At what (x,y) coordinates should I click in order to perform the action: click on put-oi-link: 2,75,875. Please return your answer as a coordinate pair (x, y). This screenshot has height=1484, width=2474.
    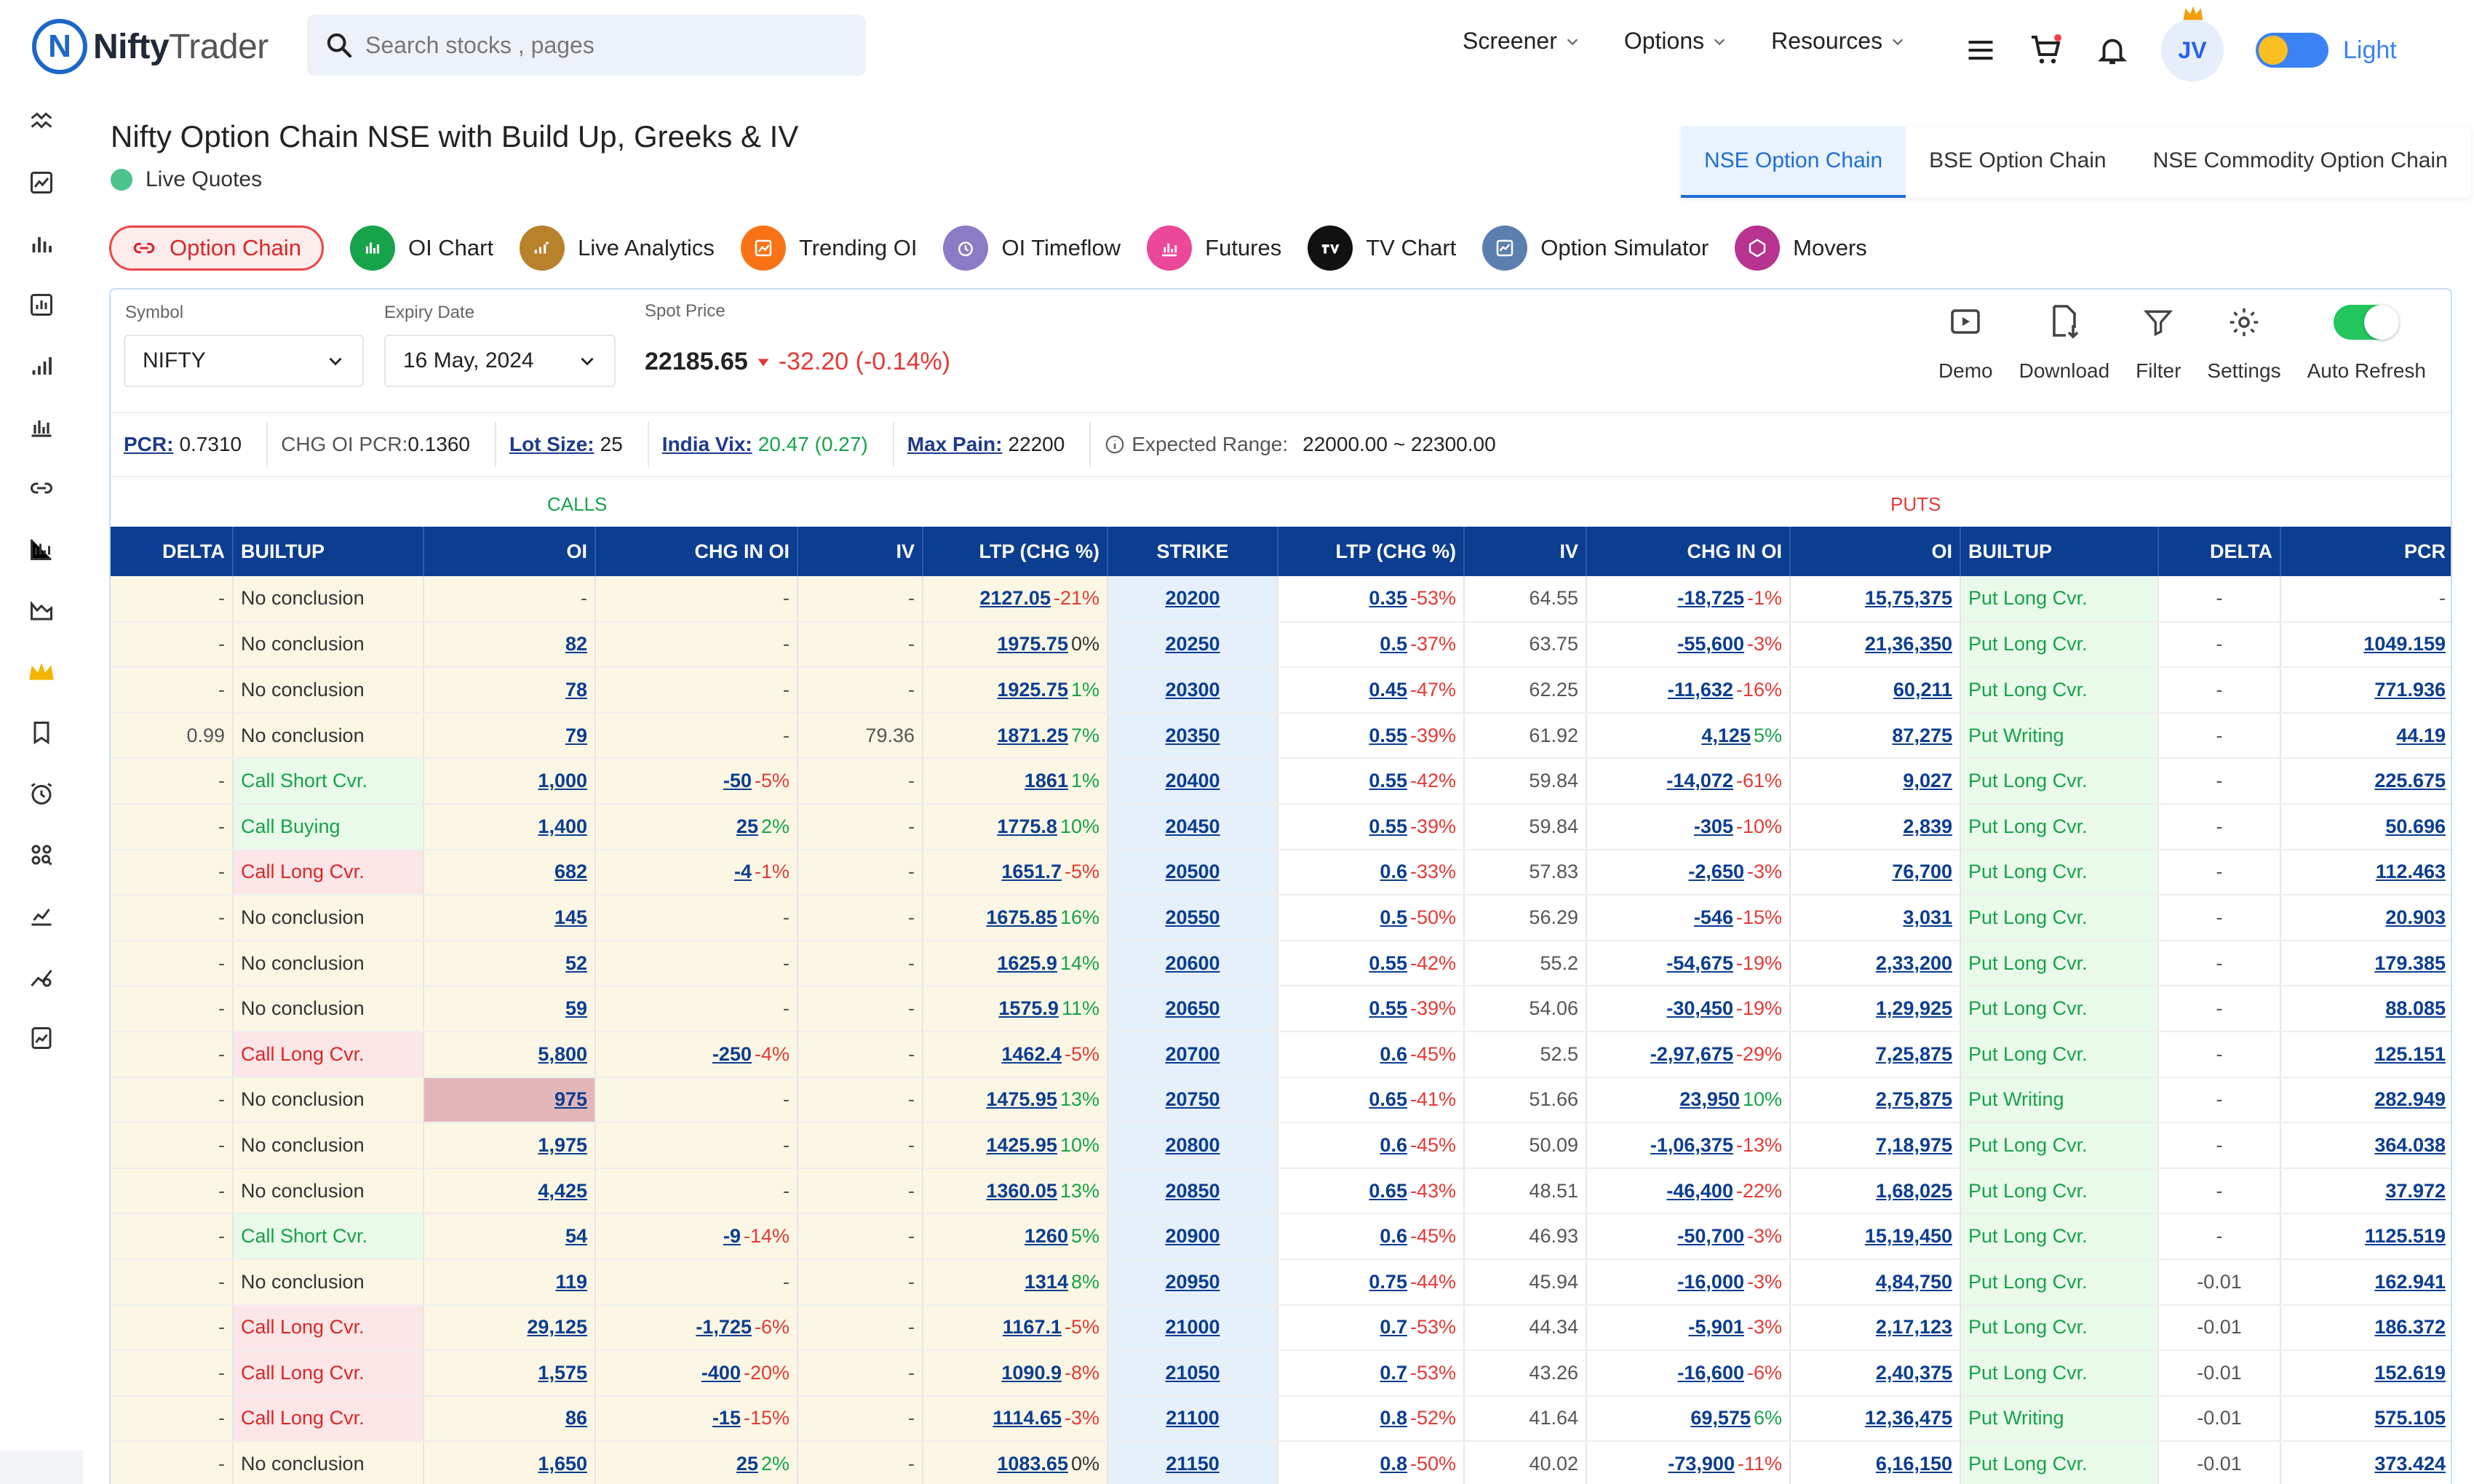
    Looking at the image, I should click on (1914, 1099).